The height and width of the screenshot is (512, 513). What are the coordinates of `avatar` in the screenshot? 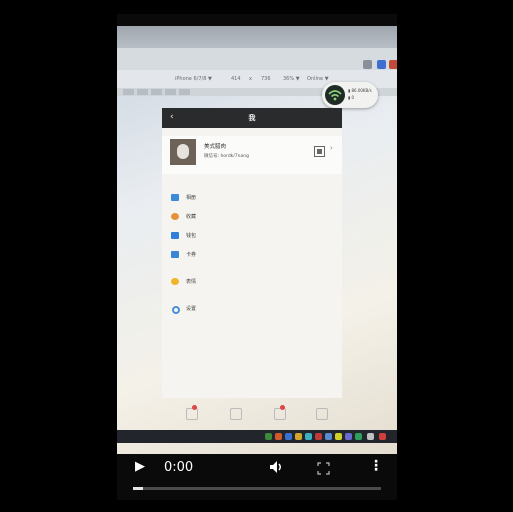 It's located at (183, 152).